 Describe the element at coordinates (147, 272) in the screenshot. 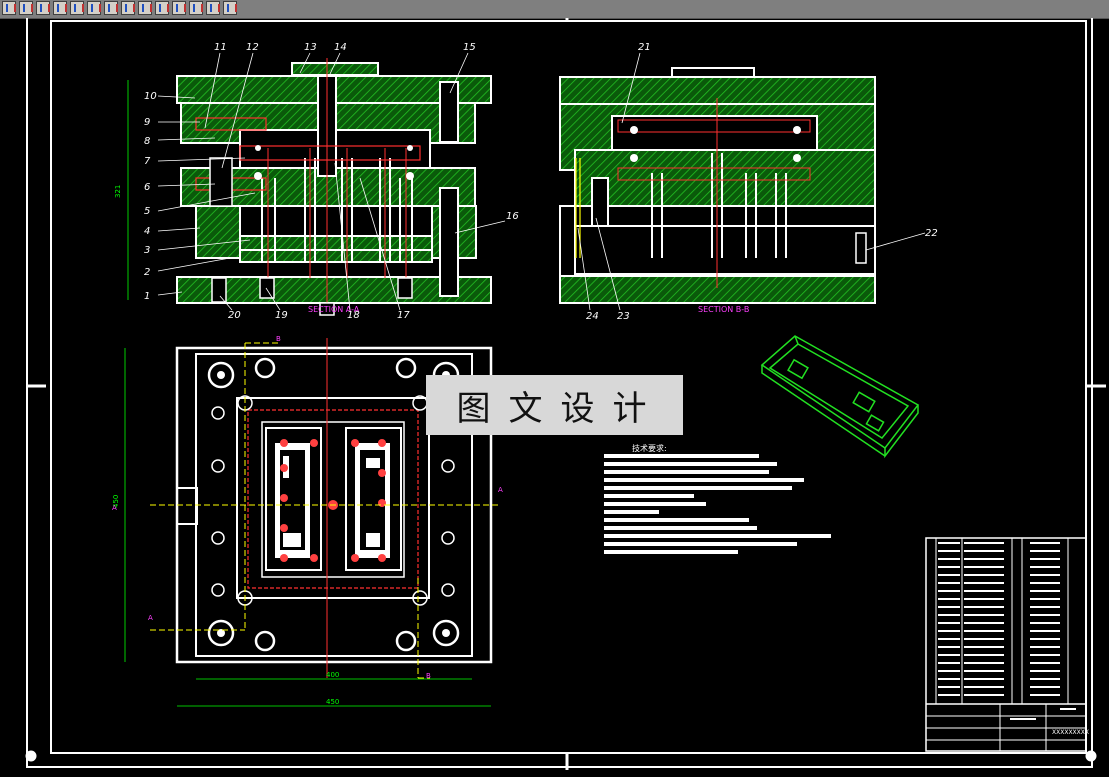

I see `svg-text: 2` at that location.